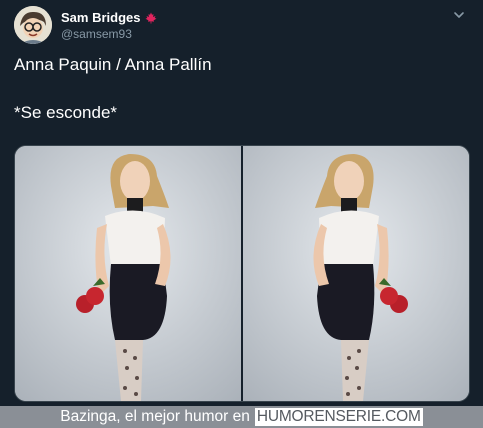 The height and width of the screenshot is (428, 483). I want to click on author-name-row: Sam Bridges, so click(109, 17).